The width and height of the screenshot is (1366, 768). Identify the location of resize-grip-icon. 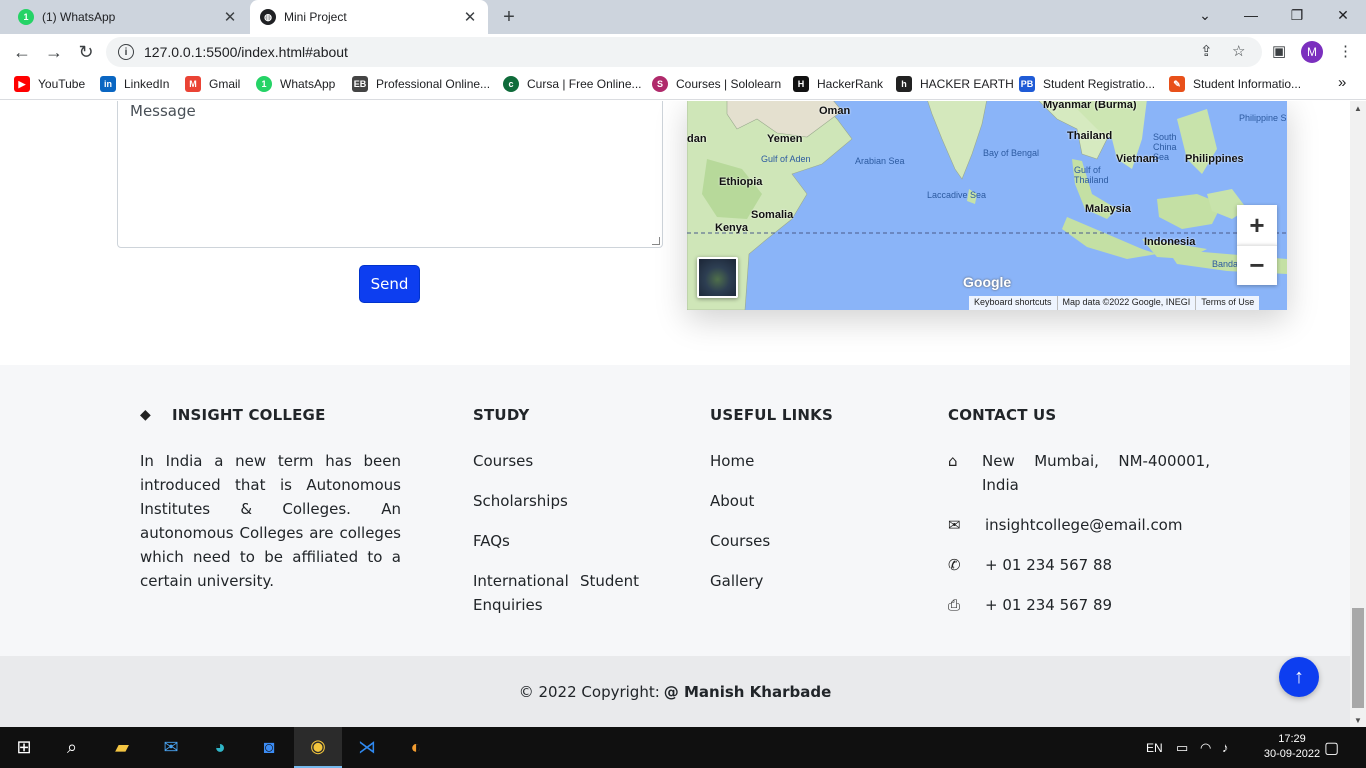
(656, 241).